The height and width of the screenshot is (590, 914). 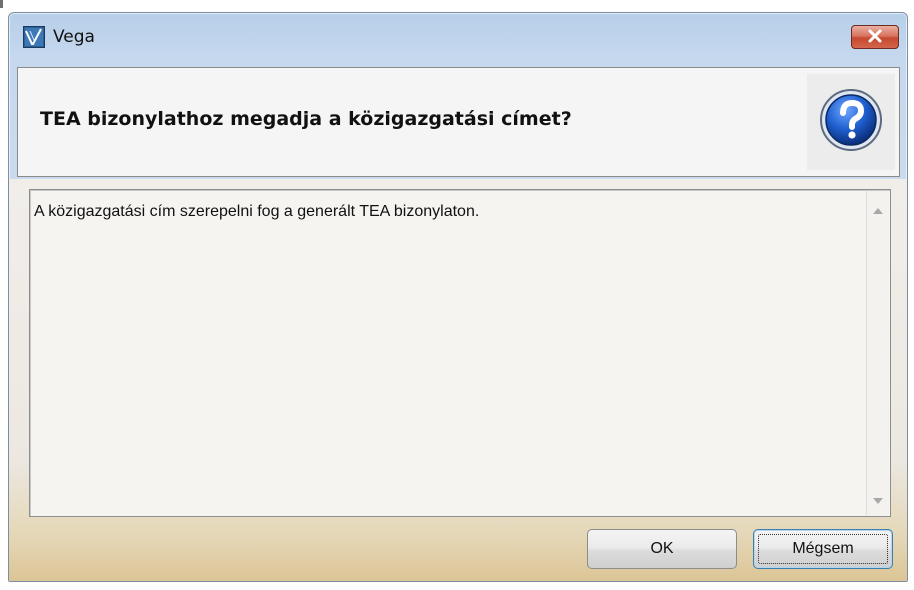 What do you see at coordinates (458, 38) in the screenshot?
I see `title-bar: Vega` at bounding box center [458, 38].